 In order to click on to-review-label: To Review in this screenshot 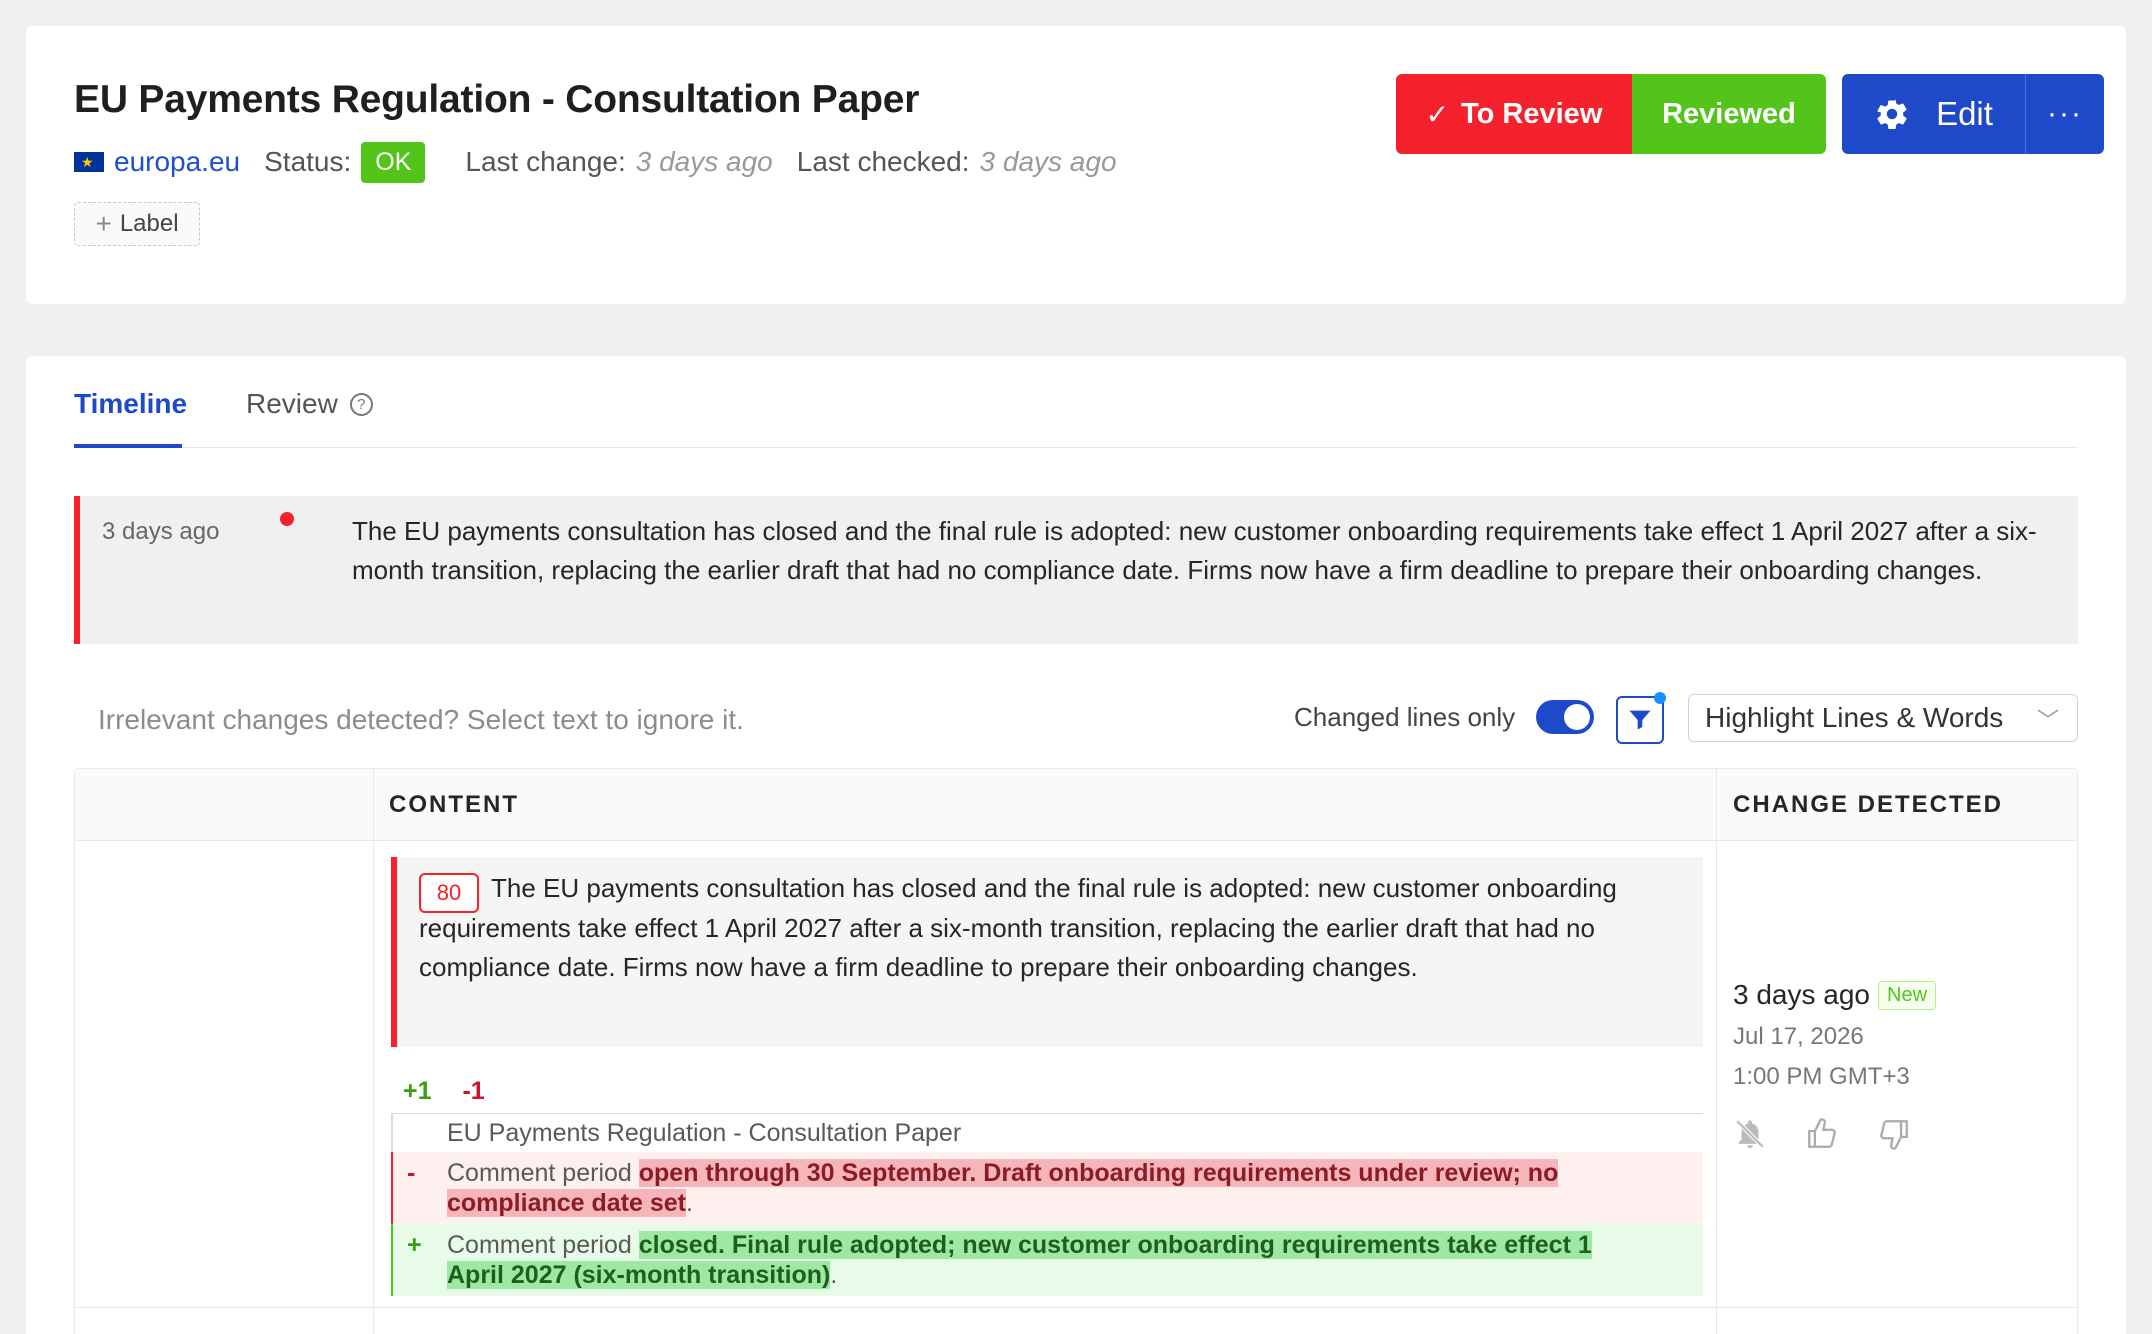, I will do `click(1532, 113)`.